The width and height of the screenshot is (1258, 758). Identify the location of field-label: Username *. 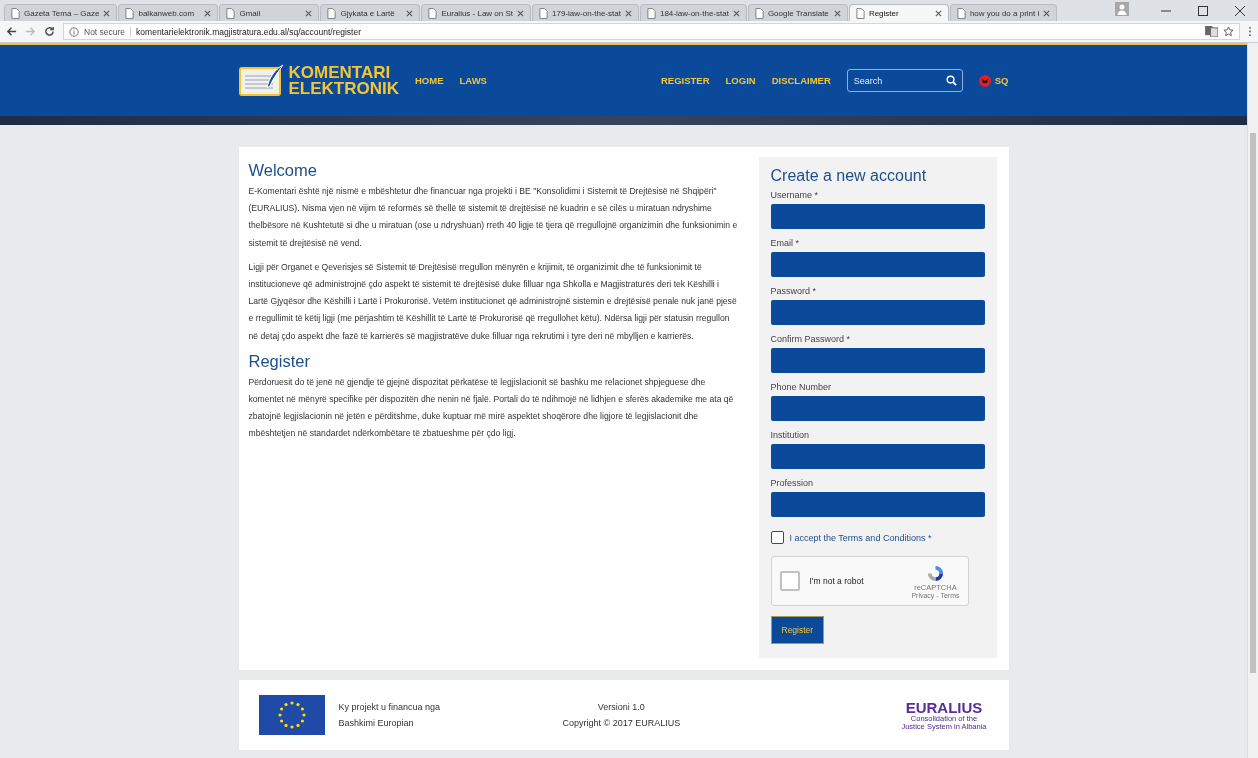
(795, 195).